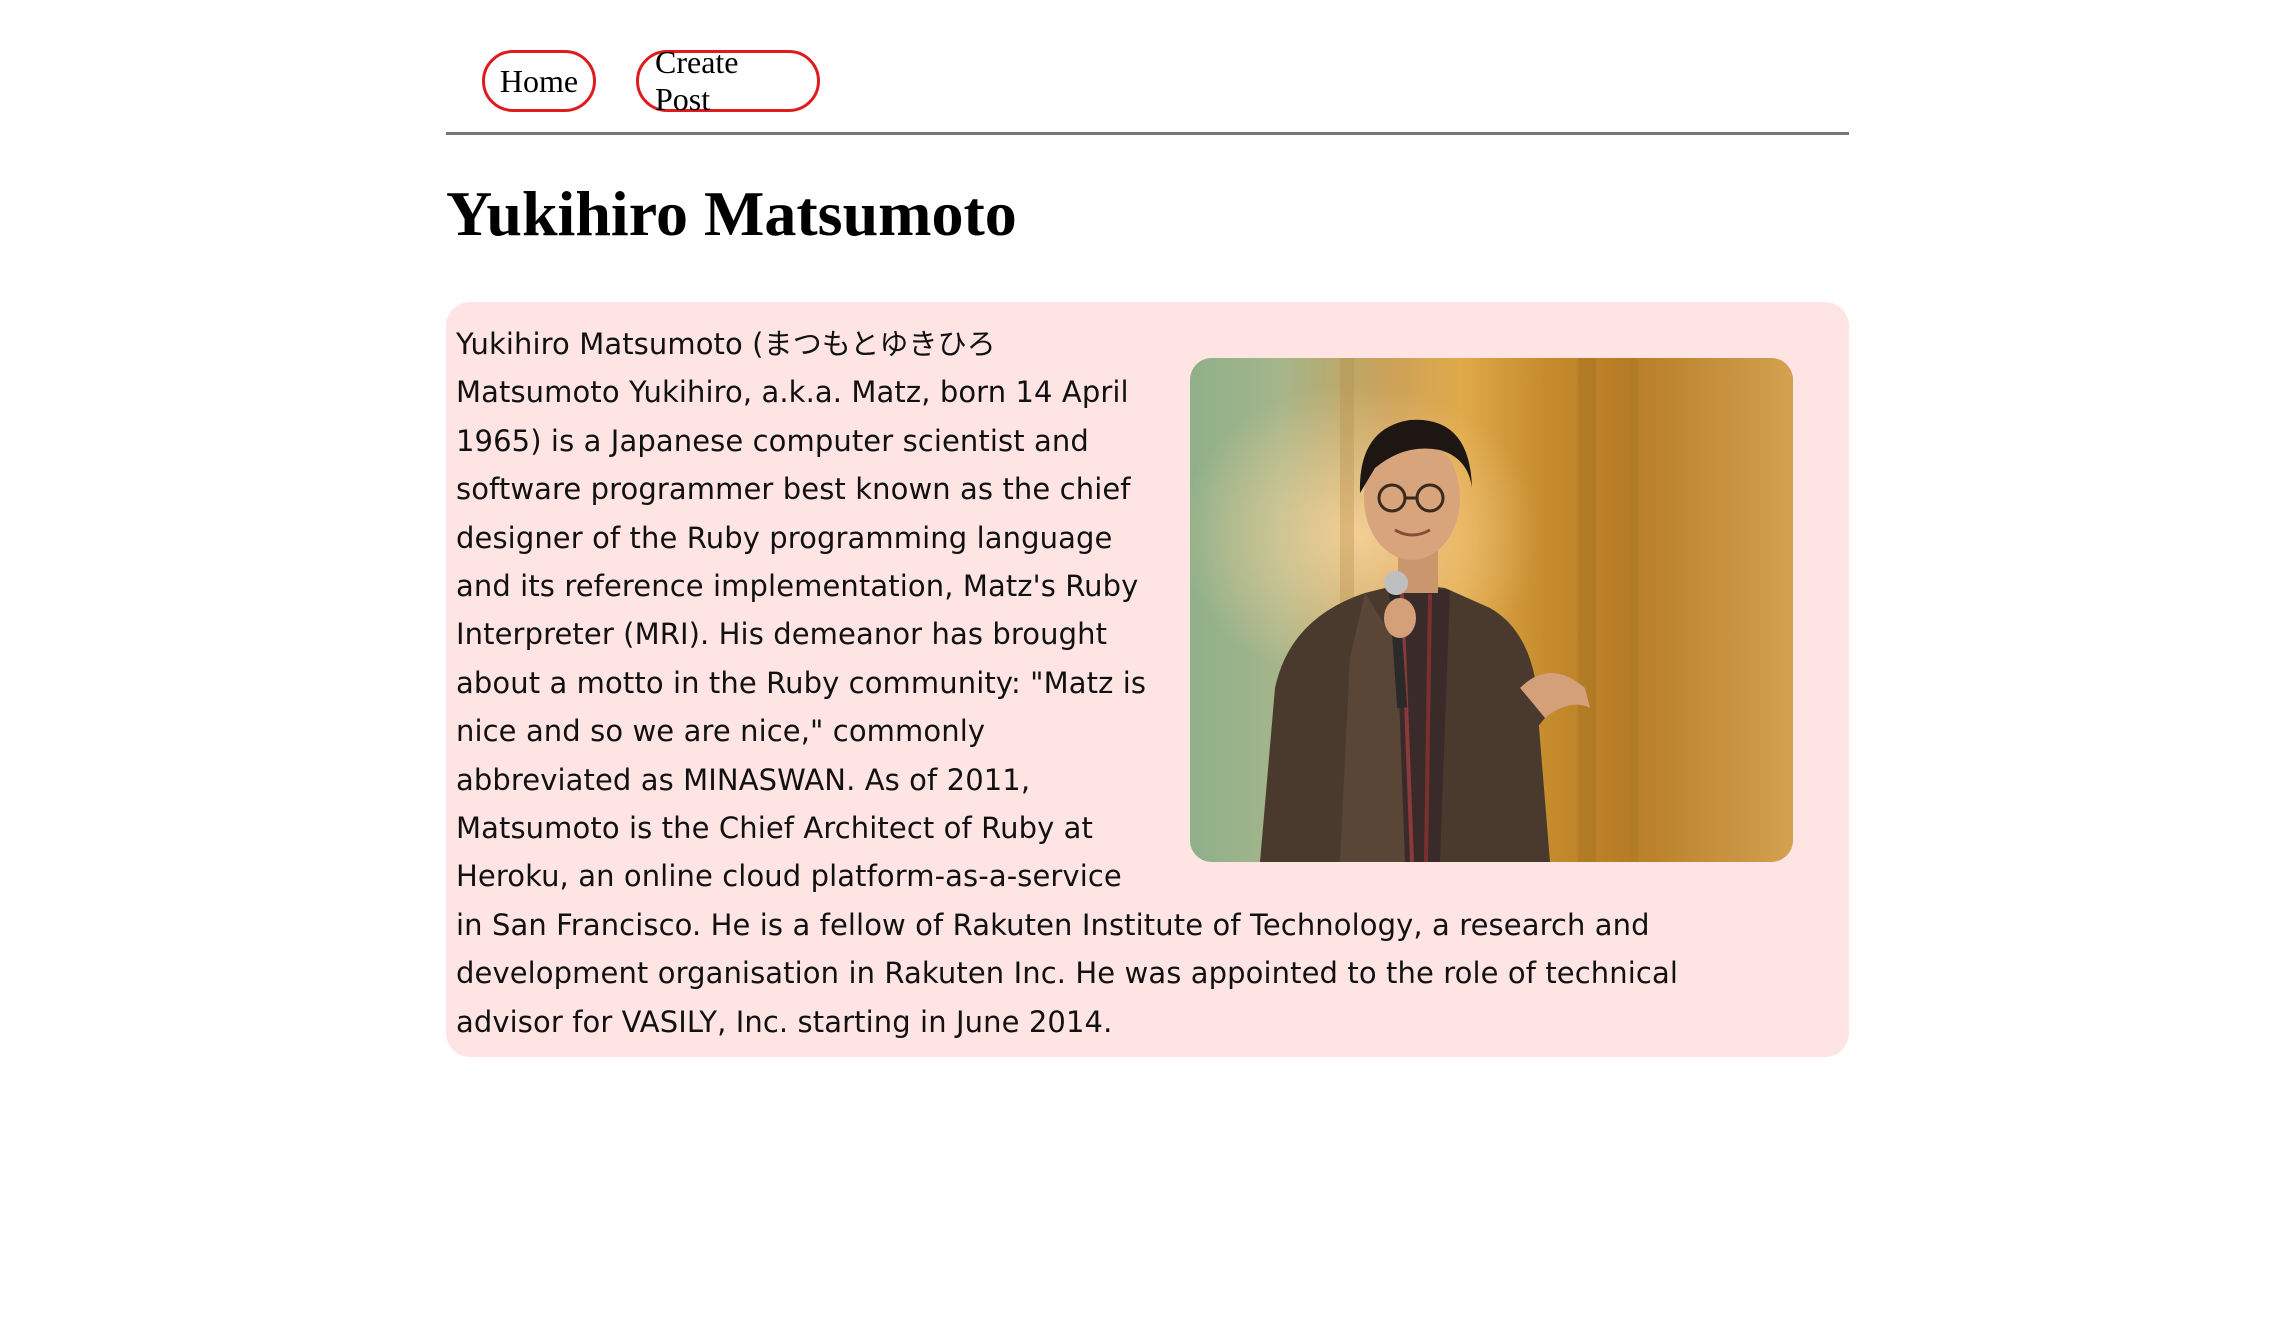 The width and height of the screenshot is (2292, 1328). What do you see at coordinates (728, 80) in the screenshot?
I see `create-post-button: Create Post` at bounding box center [728, 80].